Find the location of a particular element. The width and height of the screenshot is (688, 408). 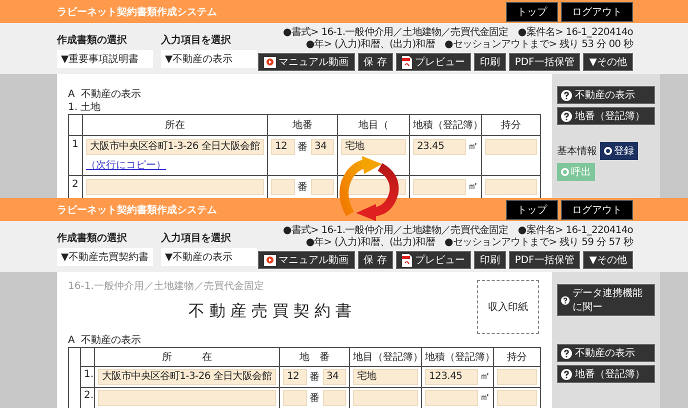

cycle-arrows-drawing is located at coordinates (369, 188).